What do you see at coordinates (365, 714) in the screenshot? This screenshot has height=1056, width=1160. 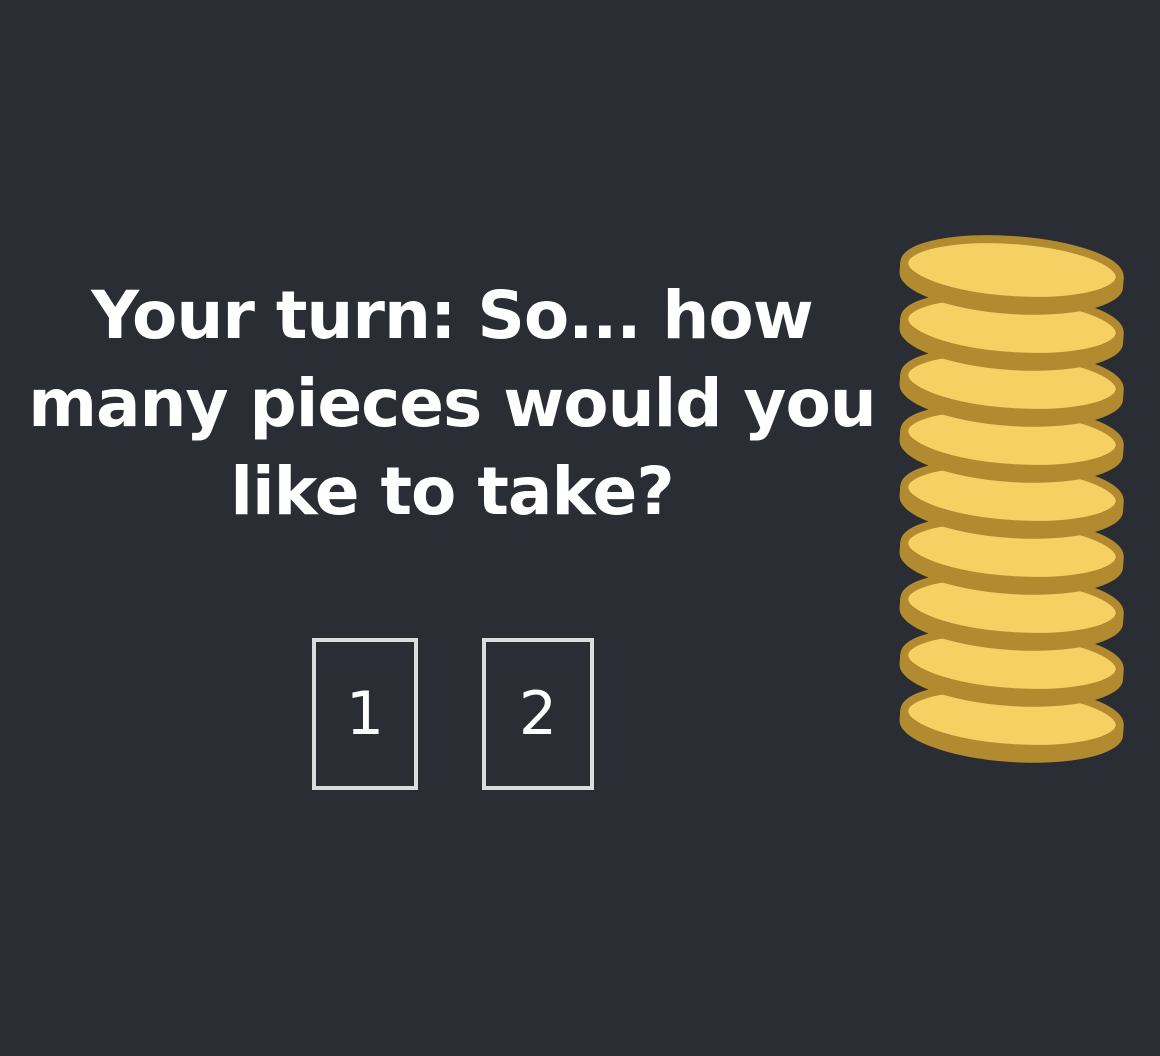 I see `take-1-button: 1` at bounding box center [365, 714].